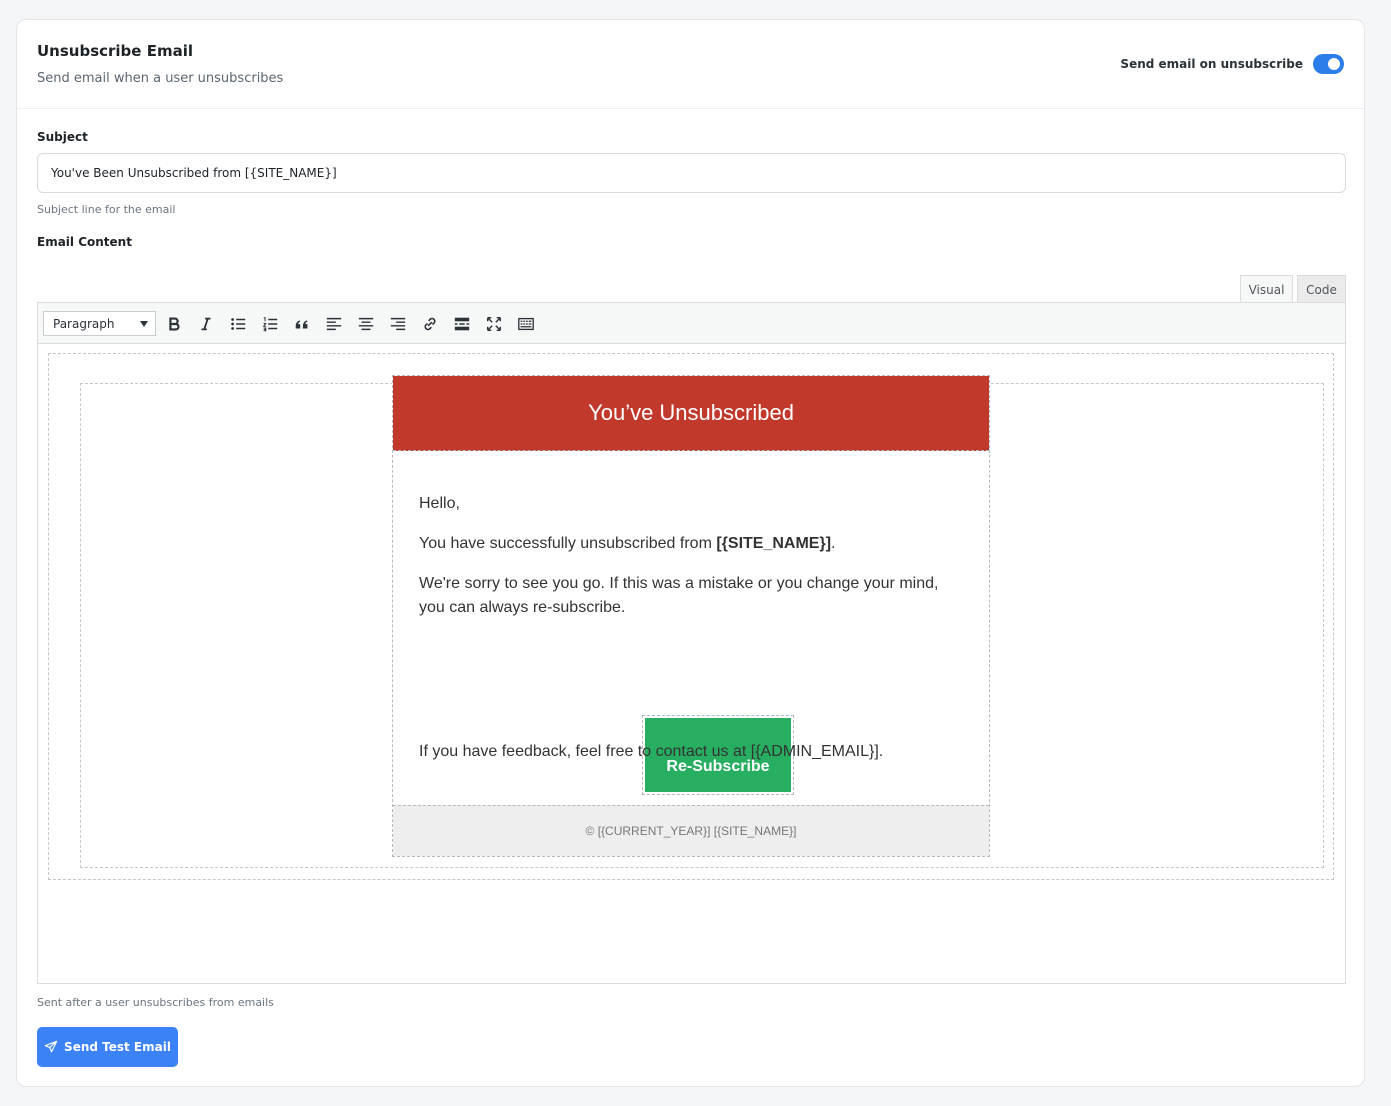 This screenshot has width=1391, height=1106. I want to click on toggle-knob, so click(1334, 64).